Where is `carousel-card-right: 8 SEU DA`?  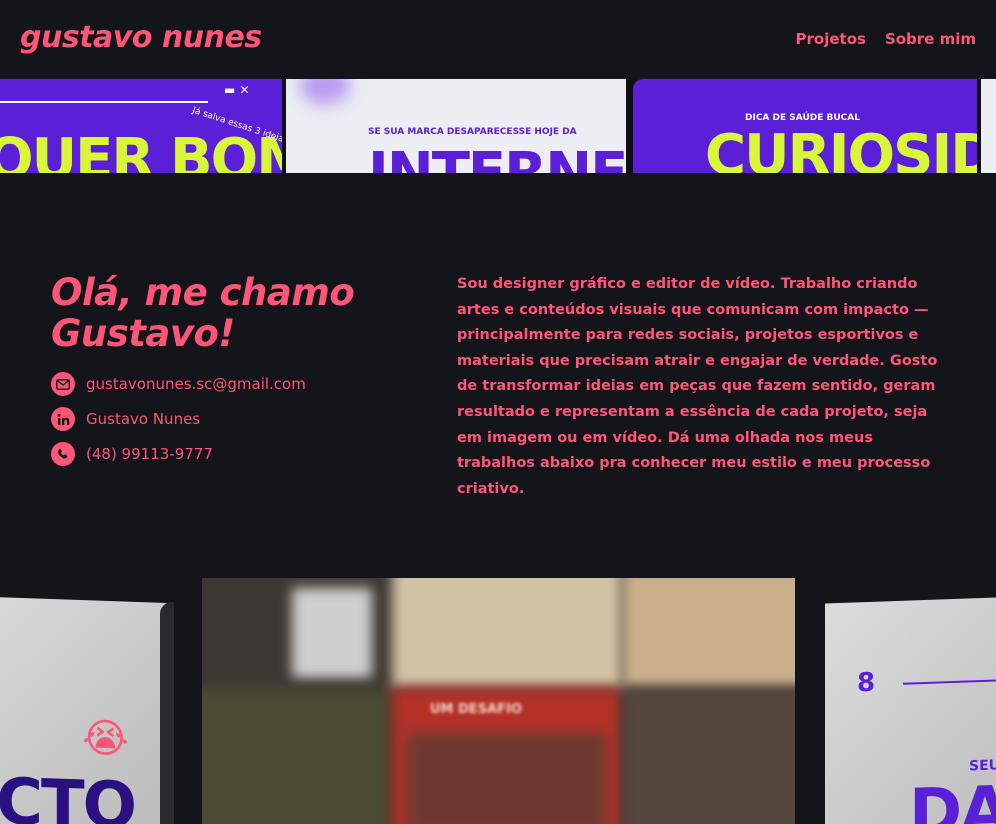
carousel-card-right: 8 SEU DA is located at coordinates (910, 710).